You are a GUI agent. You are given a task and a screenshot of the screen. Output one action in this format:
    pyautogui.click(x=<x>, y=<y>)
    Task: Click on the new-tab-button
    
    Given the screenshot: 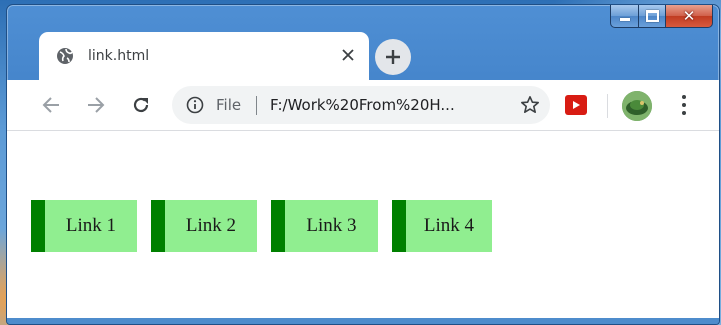 What is the action you would take?
    pyautogui.click(x=393, y=57)
    